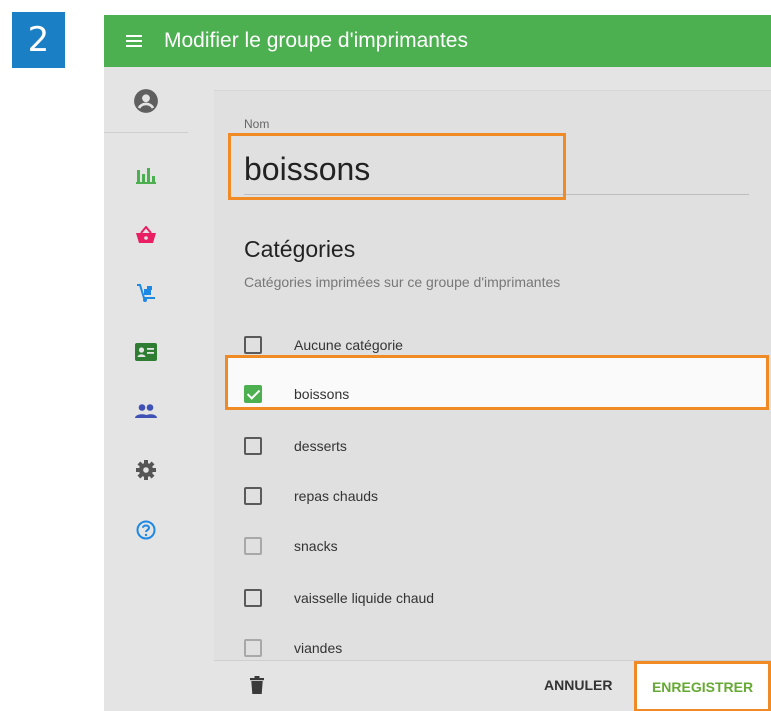 This screenshot has height=711, width=771. I want to click on category-label: Aucune catégorie, so click(348, 345).